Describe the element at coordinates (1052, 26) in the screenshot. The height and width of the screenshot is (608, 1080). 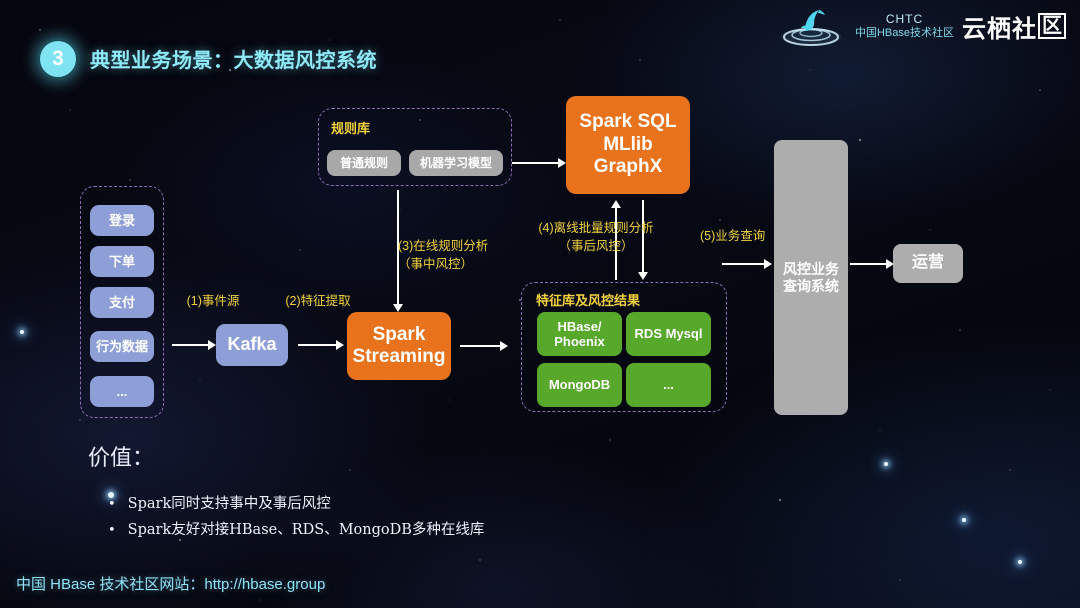
I see `yunqi-logo-boxed-char: 区` at that location.